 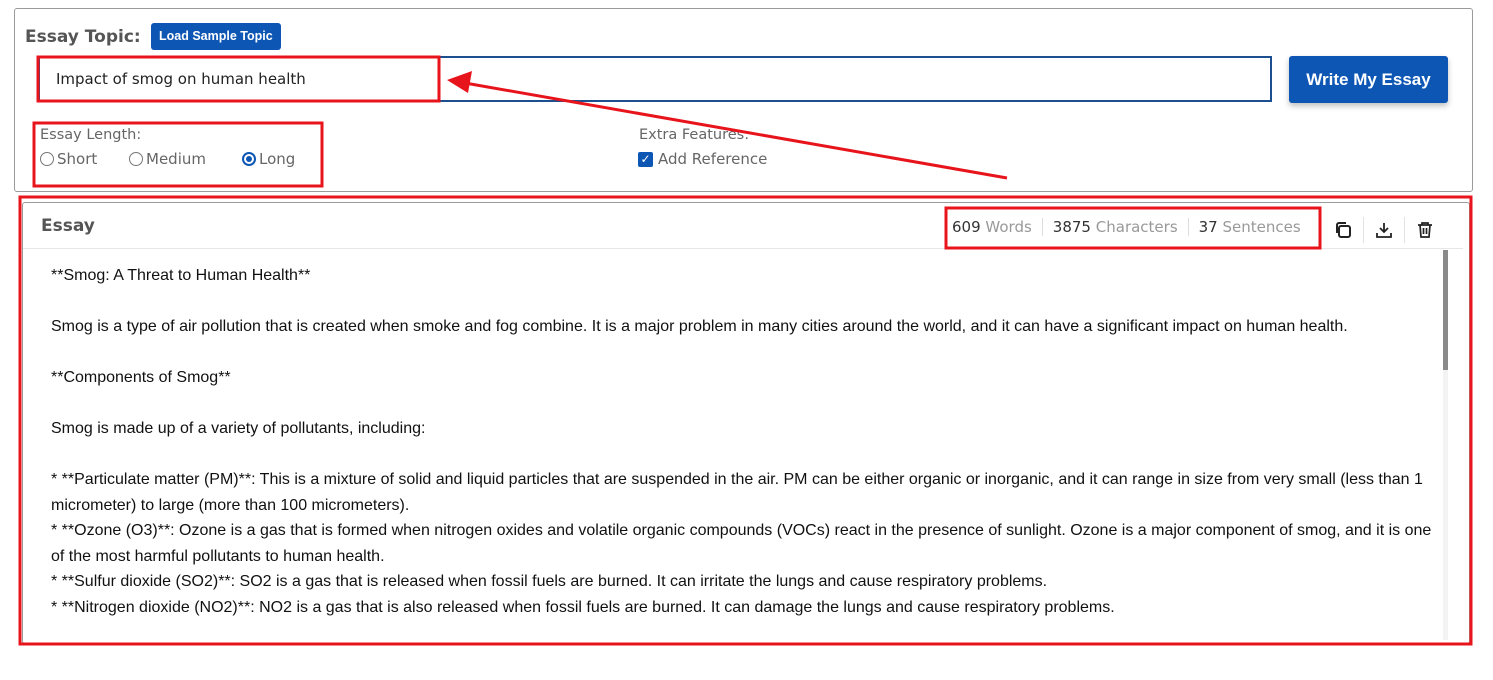 What do you see at coordinates (645, 159) in the screenshot?
I see `checkmark-icon: ✓` at bounding box center [645, 159].